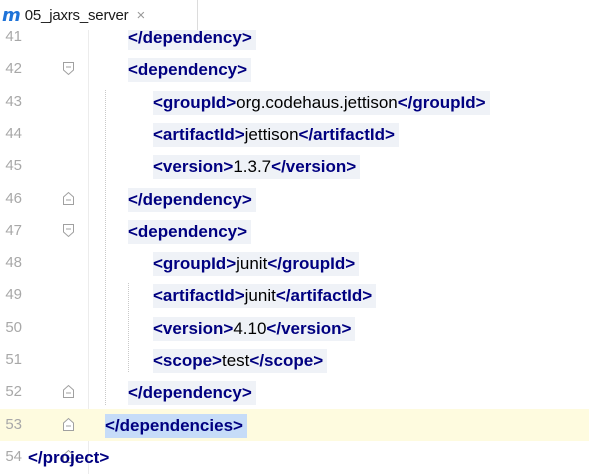 Image resolution: width=589 pixels, height=474 pixels. I want to click on xml-text: test, so click(236, 360).